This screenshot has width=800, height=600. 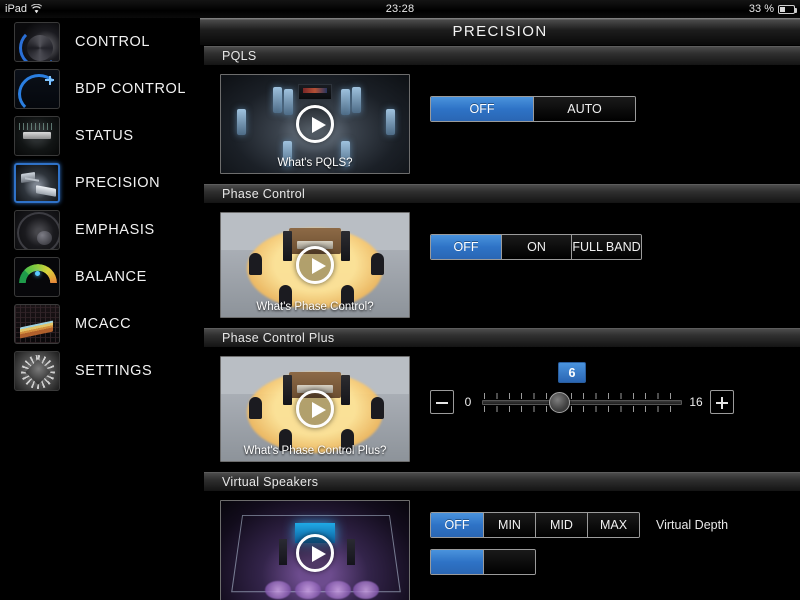 I want to click on video-caption: What's PQLS?, so click(x=315, y=163).